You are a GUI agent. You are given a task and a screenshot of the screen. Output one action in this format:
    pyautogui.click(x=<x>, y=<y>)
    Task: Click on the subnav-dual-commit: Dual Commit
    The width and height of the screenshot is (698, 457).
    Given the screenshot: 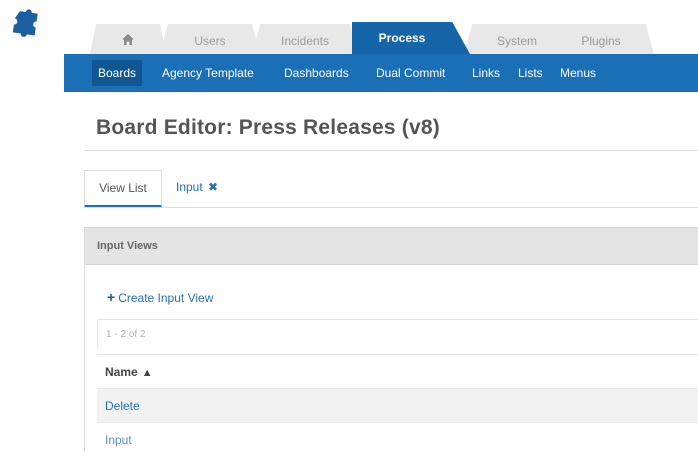 What is the action you would take?
    pyautogui.click(x=410, y=73)
    